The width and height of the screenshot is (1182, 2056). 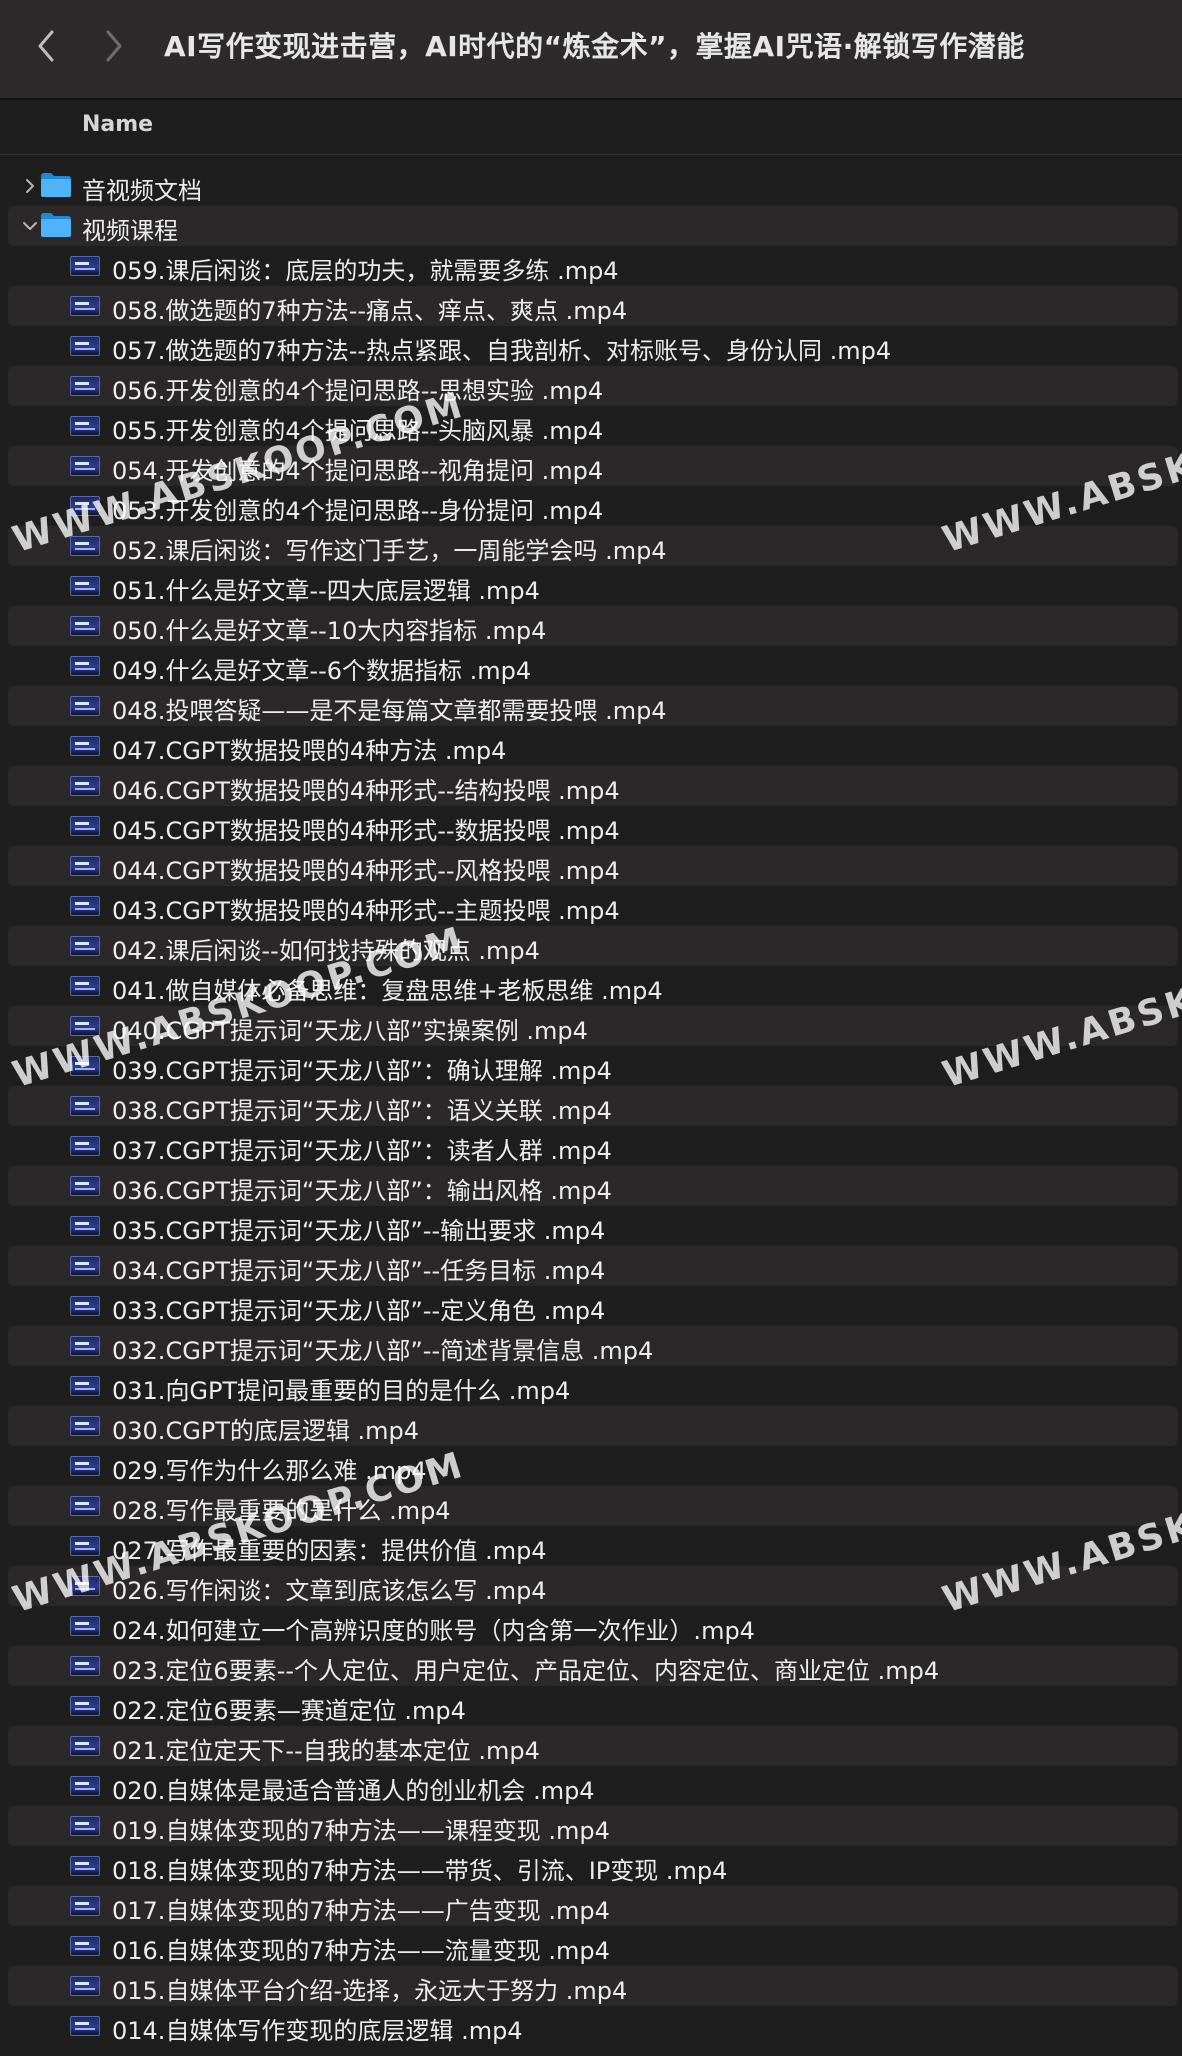 I want to click on file-row: 022.定位6要素—赛道定位 .mp4, so click(x=593, y=1706).